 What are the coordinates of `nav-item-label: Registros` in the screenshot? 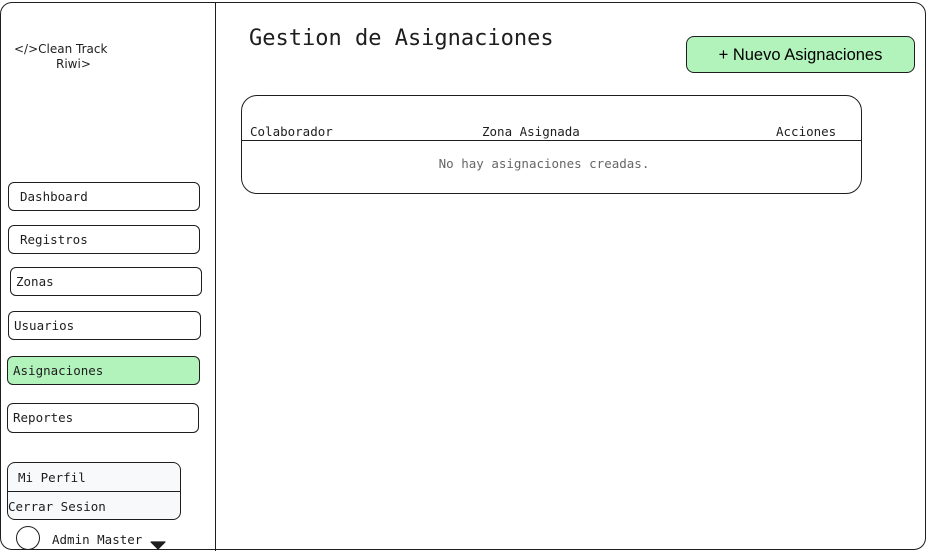 It's located at (54, 239).